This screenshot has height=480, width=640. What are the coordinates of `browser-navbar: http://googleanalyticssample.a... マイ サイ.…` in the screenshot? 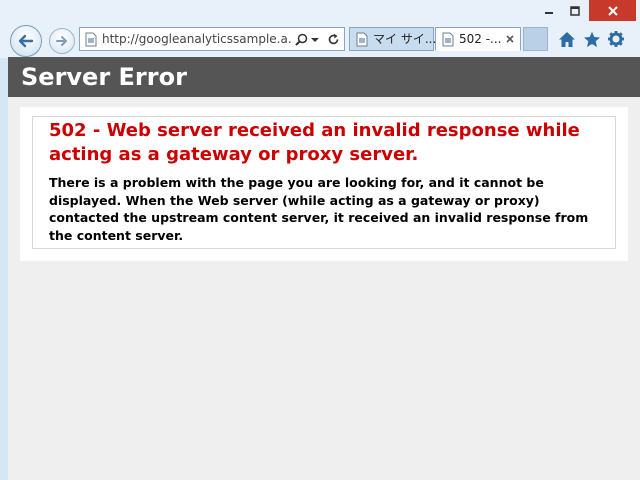 It's located at (320, 40).